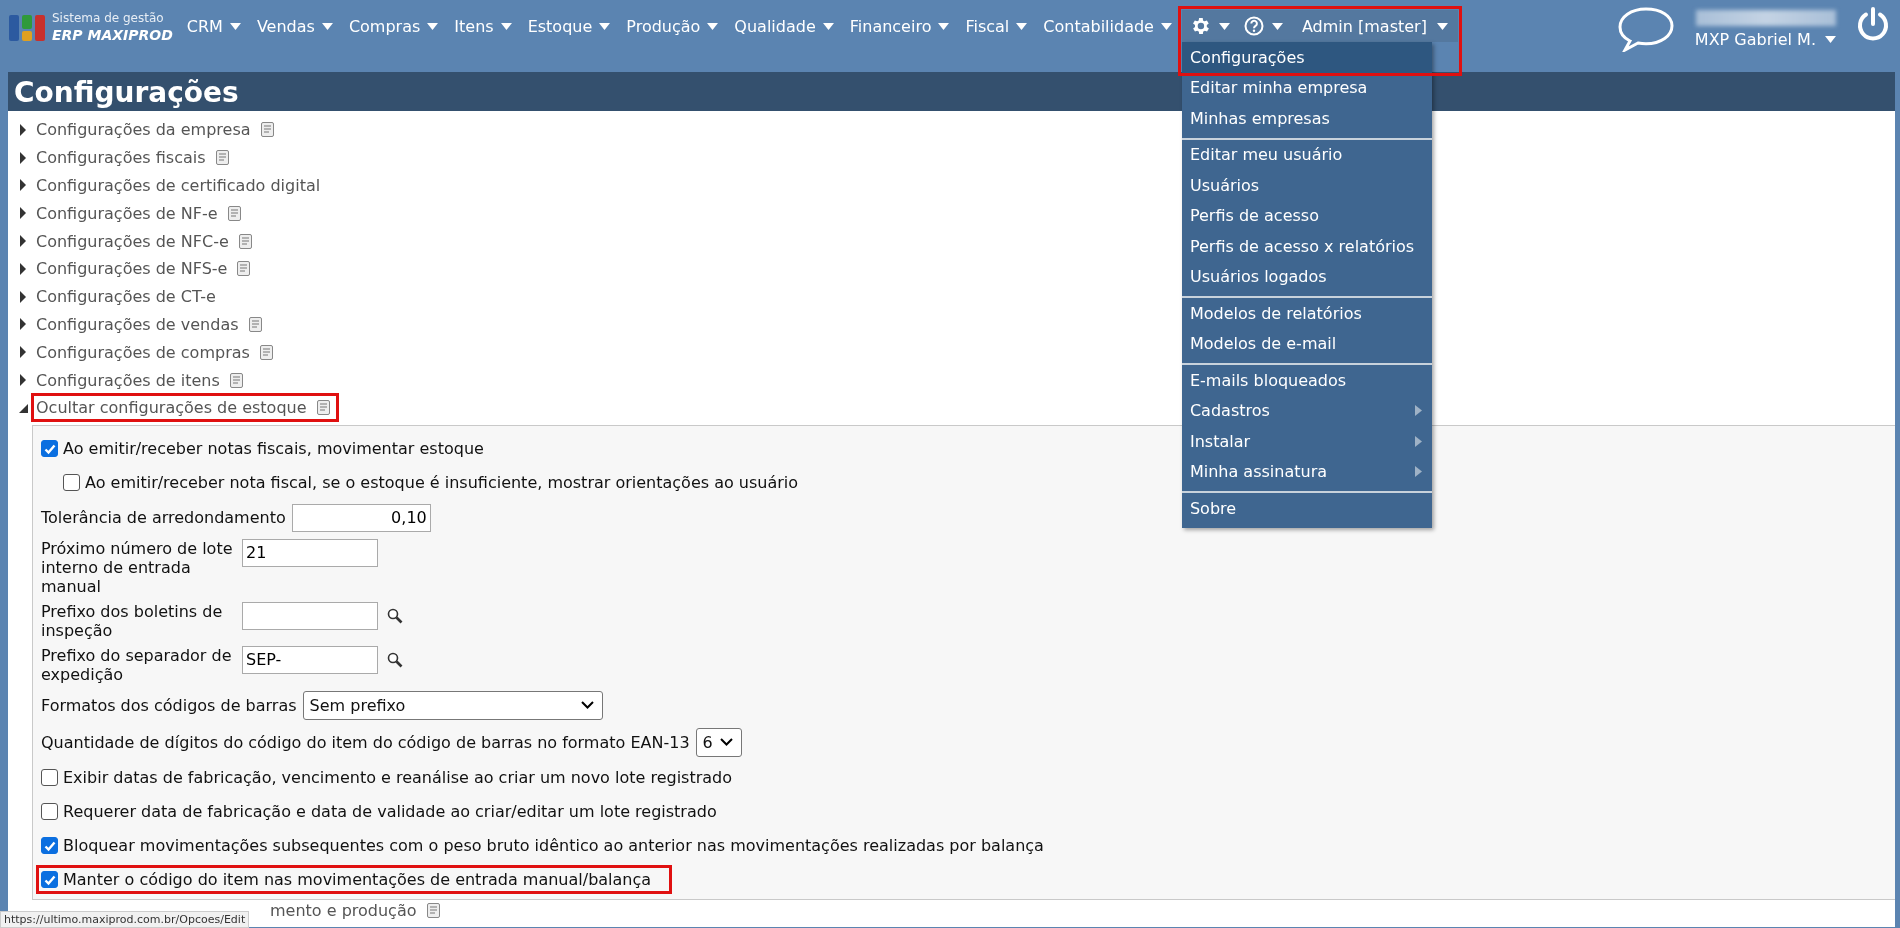 The image size is (1900, 928). What do you see at coordinates (126, 297) in the screenshot?
I see `section-link: Configurações de CT-e` at bounding box center [126, 297].